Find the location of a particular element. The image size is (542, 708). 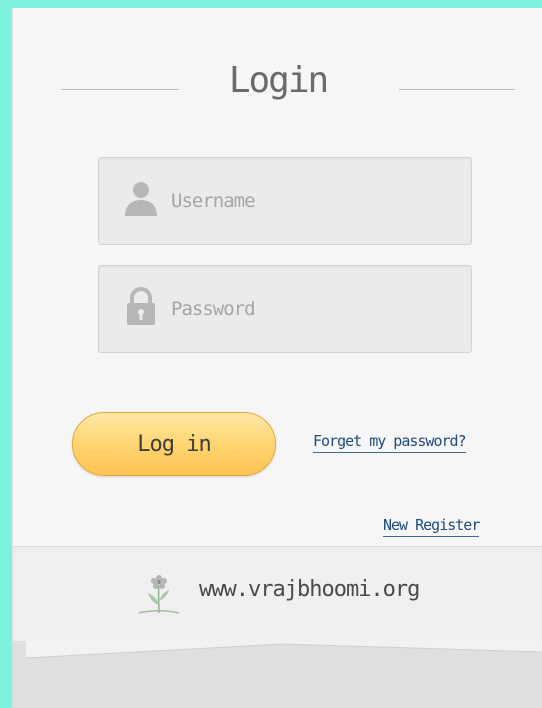

username-field is located at coordinates (285, 201).